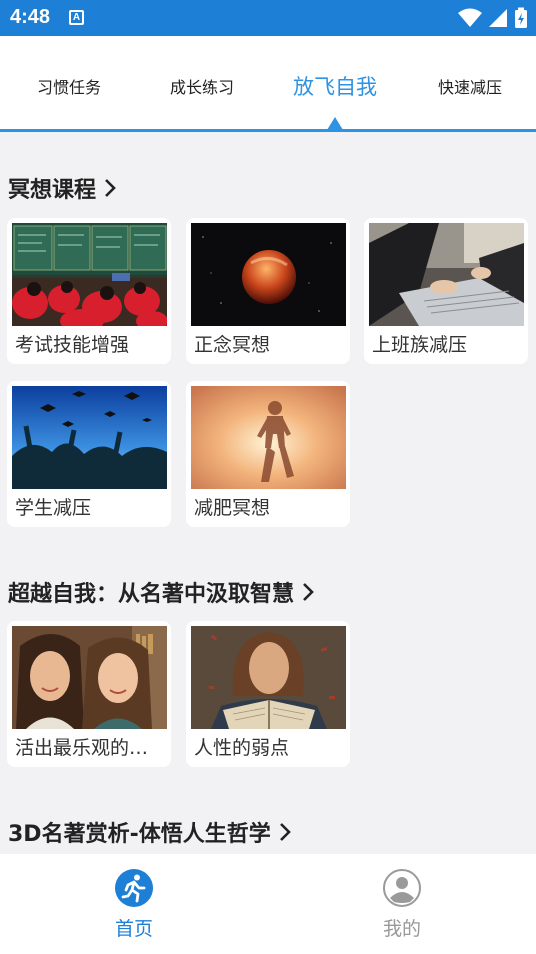 This screenshot has width=536, height=954. What do you see at coordinates (268, 677) in the screenshot?
I see `man-reading-book-image` at bounding box center [268, 677].